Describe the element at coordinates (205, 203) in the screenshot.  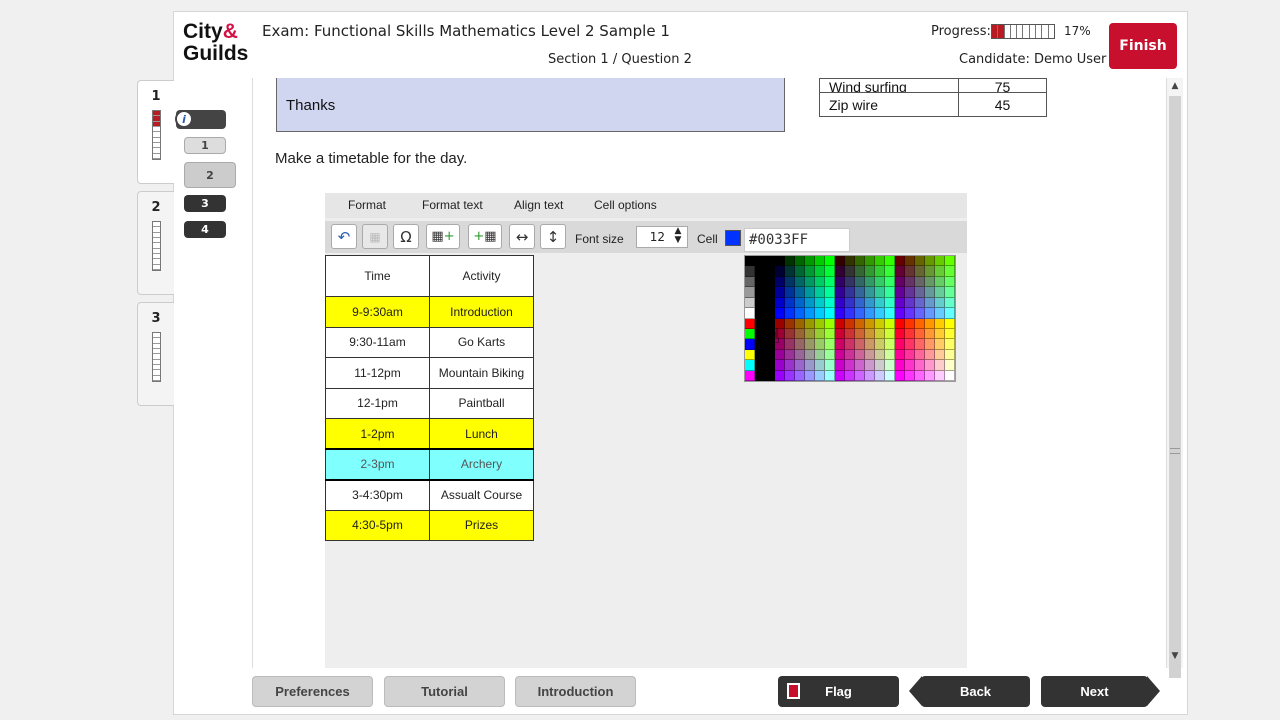
I see `question-3-button: 3` at that location.